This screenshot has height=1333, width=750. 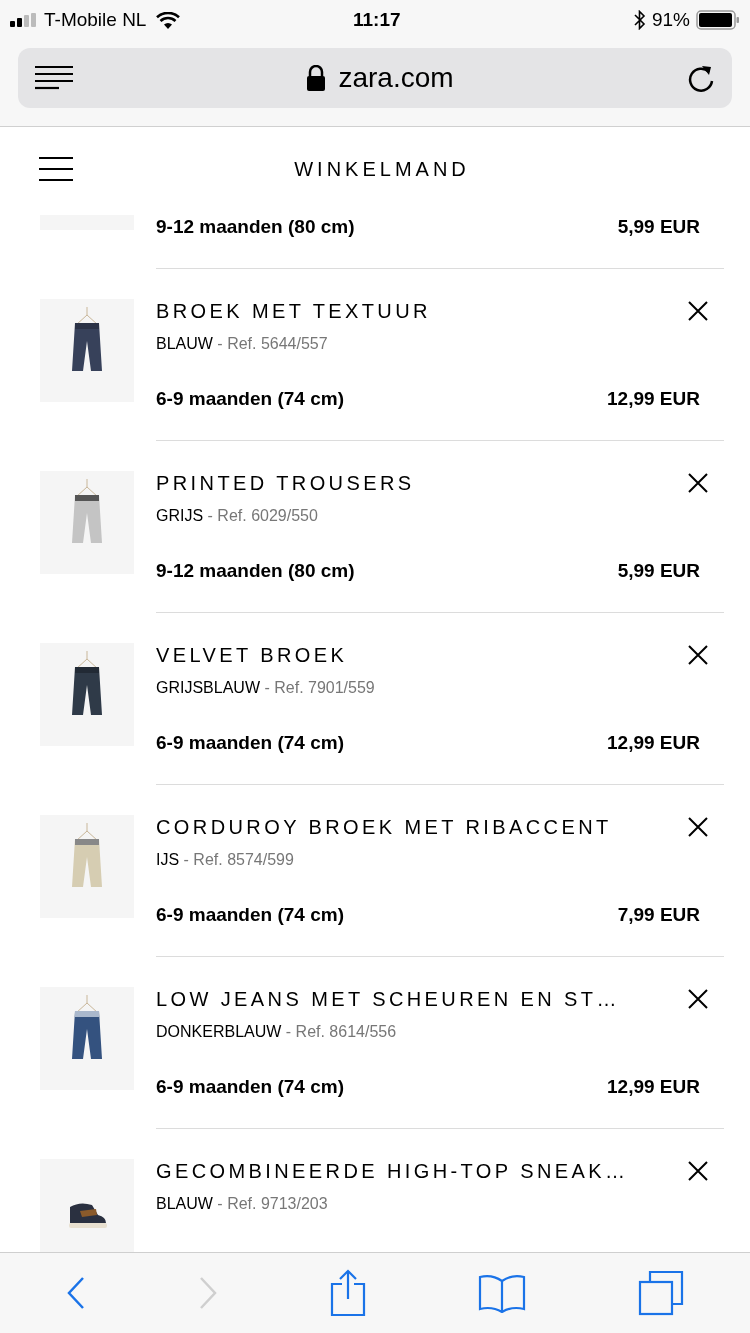 What do you see at coordinates (225, 860) in the screenshot?
I see `product-color-ref: IJS - Ref. 8574/599` at bounding box center [225, 860].